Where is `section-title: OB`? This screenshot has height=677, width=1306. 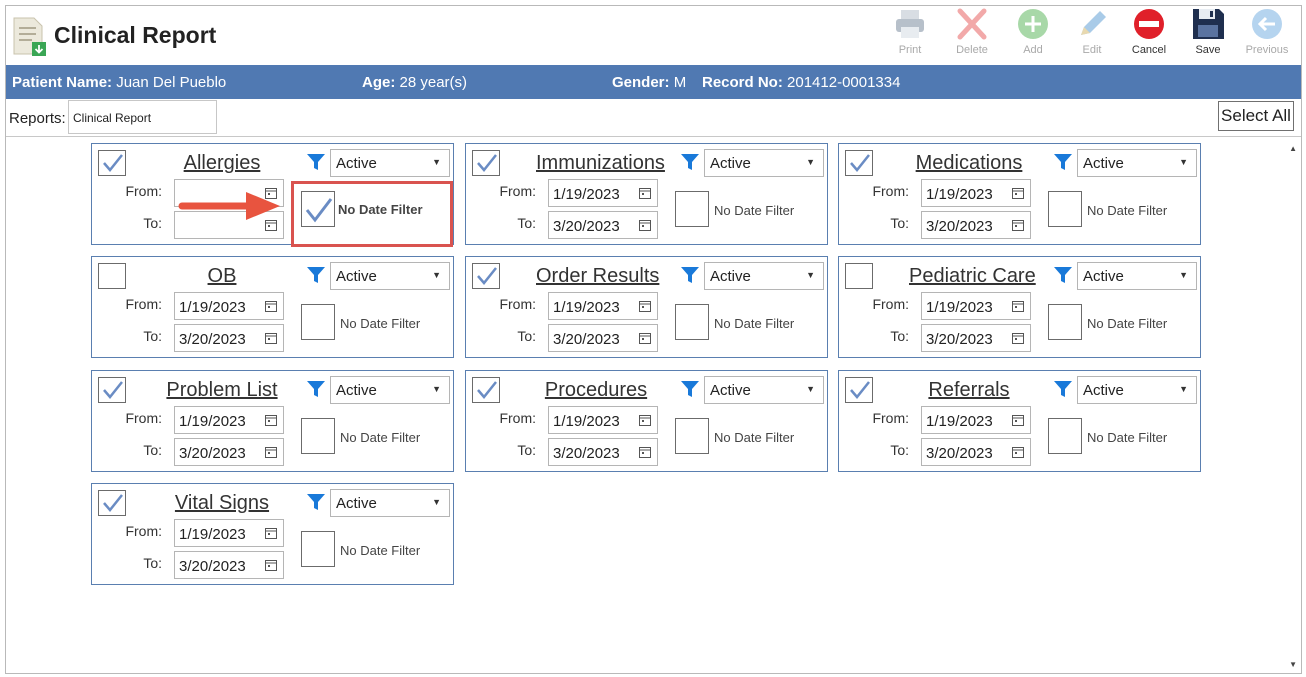
section-title: OB is located at coordinates (222, 276).